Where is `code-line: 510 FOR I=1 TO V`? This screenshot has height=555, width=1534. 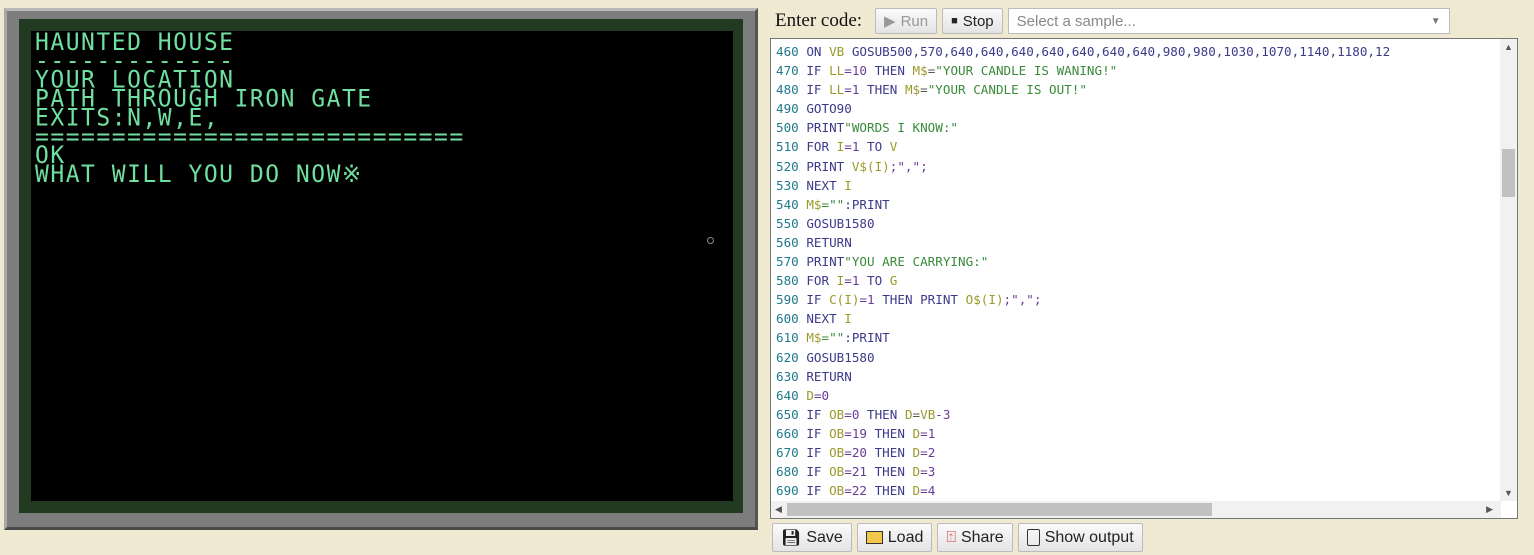
code-line: 510 FOR I=1 TO V is located at coordinates (1083, 146).